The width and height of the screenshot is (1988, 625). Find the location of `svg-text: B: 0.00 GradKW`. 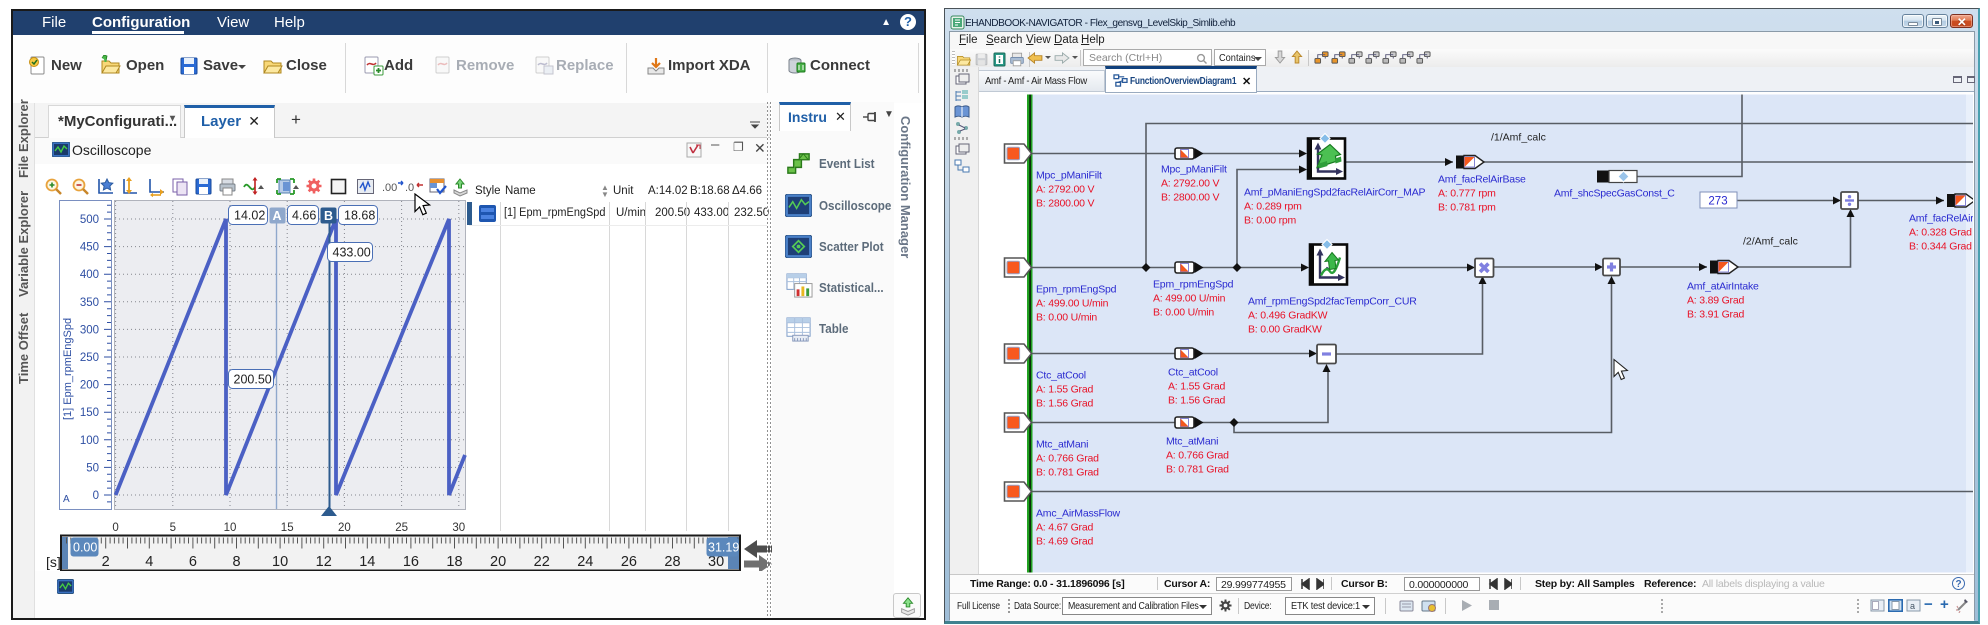

svg-text: B: 0.00 GradKW is located at coordinates (1285, 330).